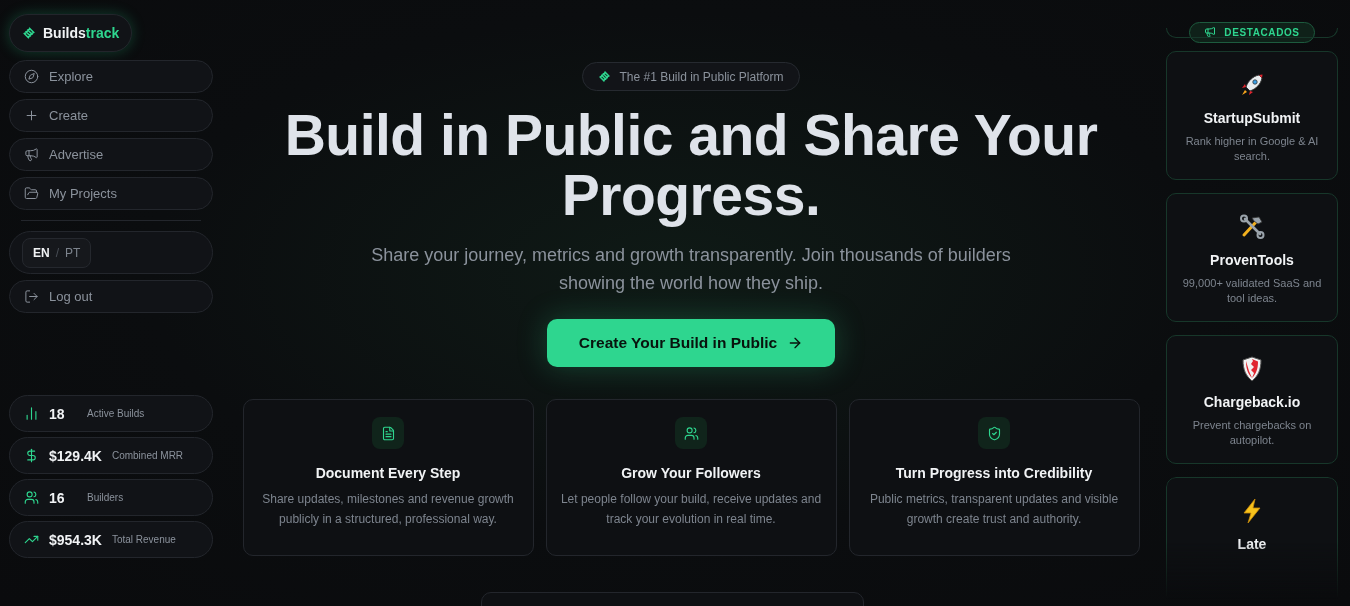 The image size is (1350, 606). I want to click on promo-card: StartupSubmit Rank higher in Google & AI search., so click(1252, 115).